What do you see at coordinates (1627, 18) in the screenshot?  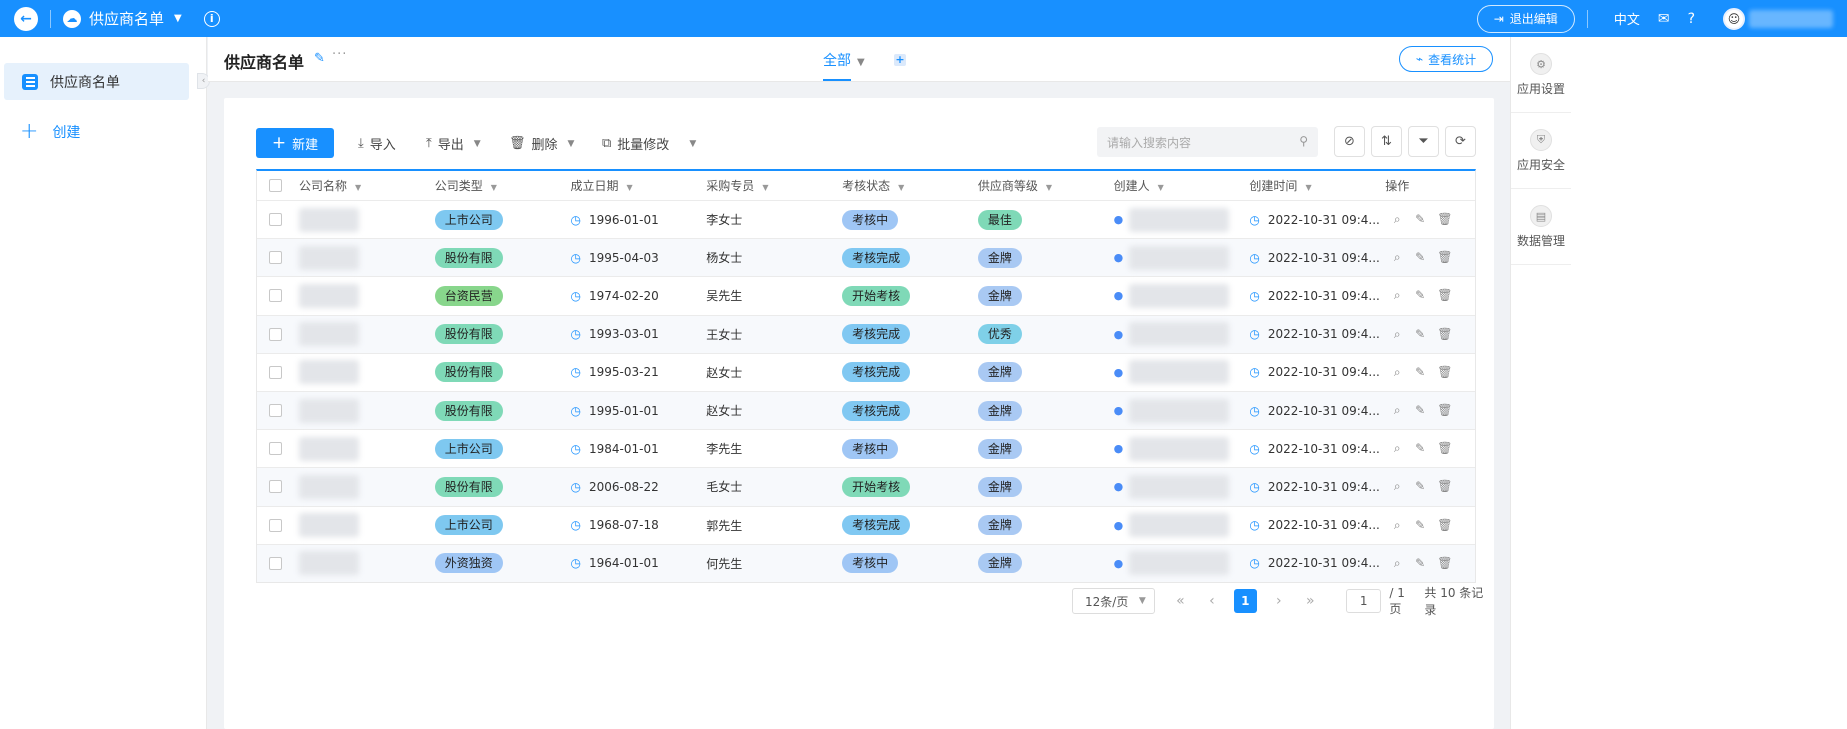 I see `language-switch: 中文` at bounding box center [1627, 18].